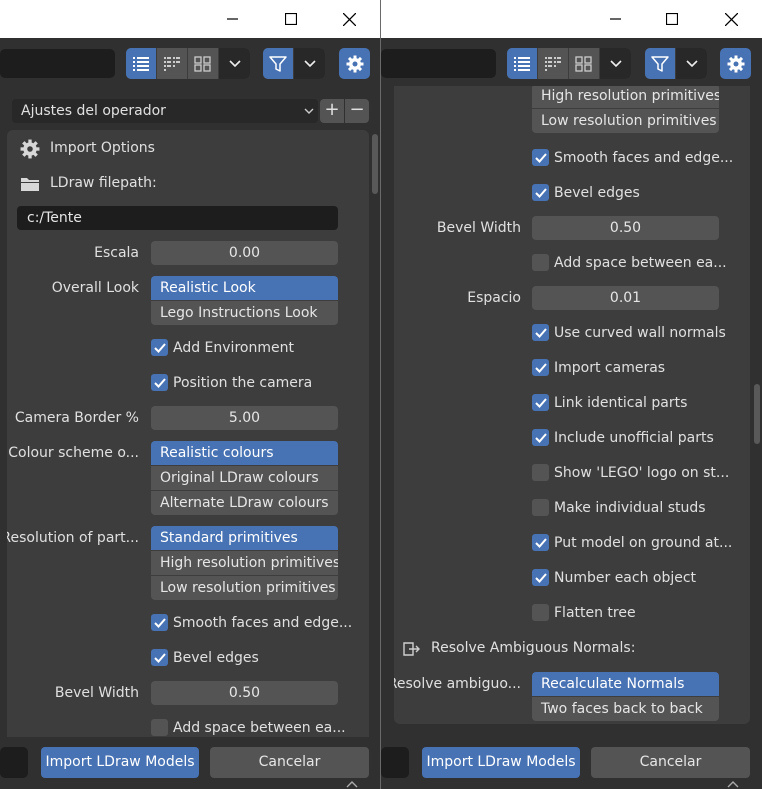 The height and width of the screenshot is (789, 762). What do you see at coordinates (533, 648) in the screenshot?
I see `resolve-normals-heading: Resolve Ambiguous Normals:` at bounding box center [533, 648].